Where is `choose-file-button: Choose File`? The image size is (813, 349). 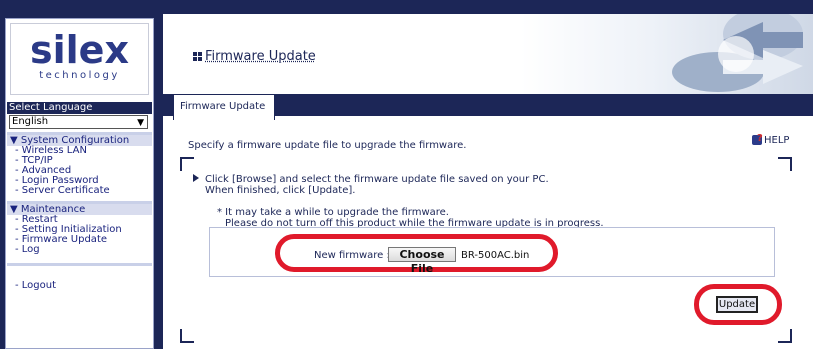 choose-file-button: Choose File is located at coordinates (422, 261).